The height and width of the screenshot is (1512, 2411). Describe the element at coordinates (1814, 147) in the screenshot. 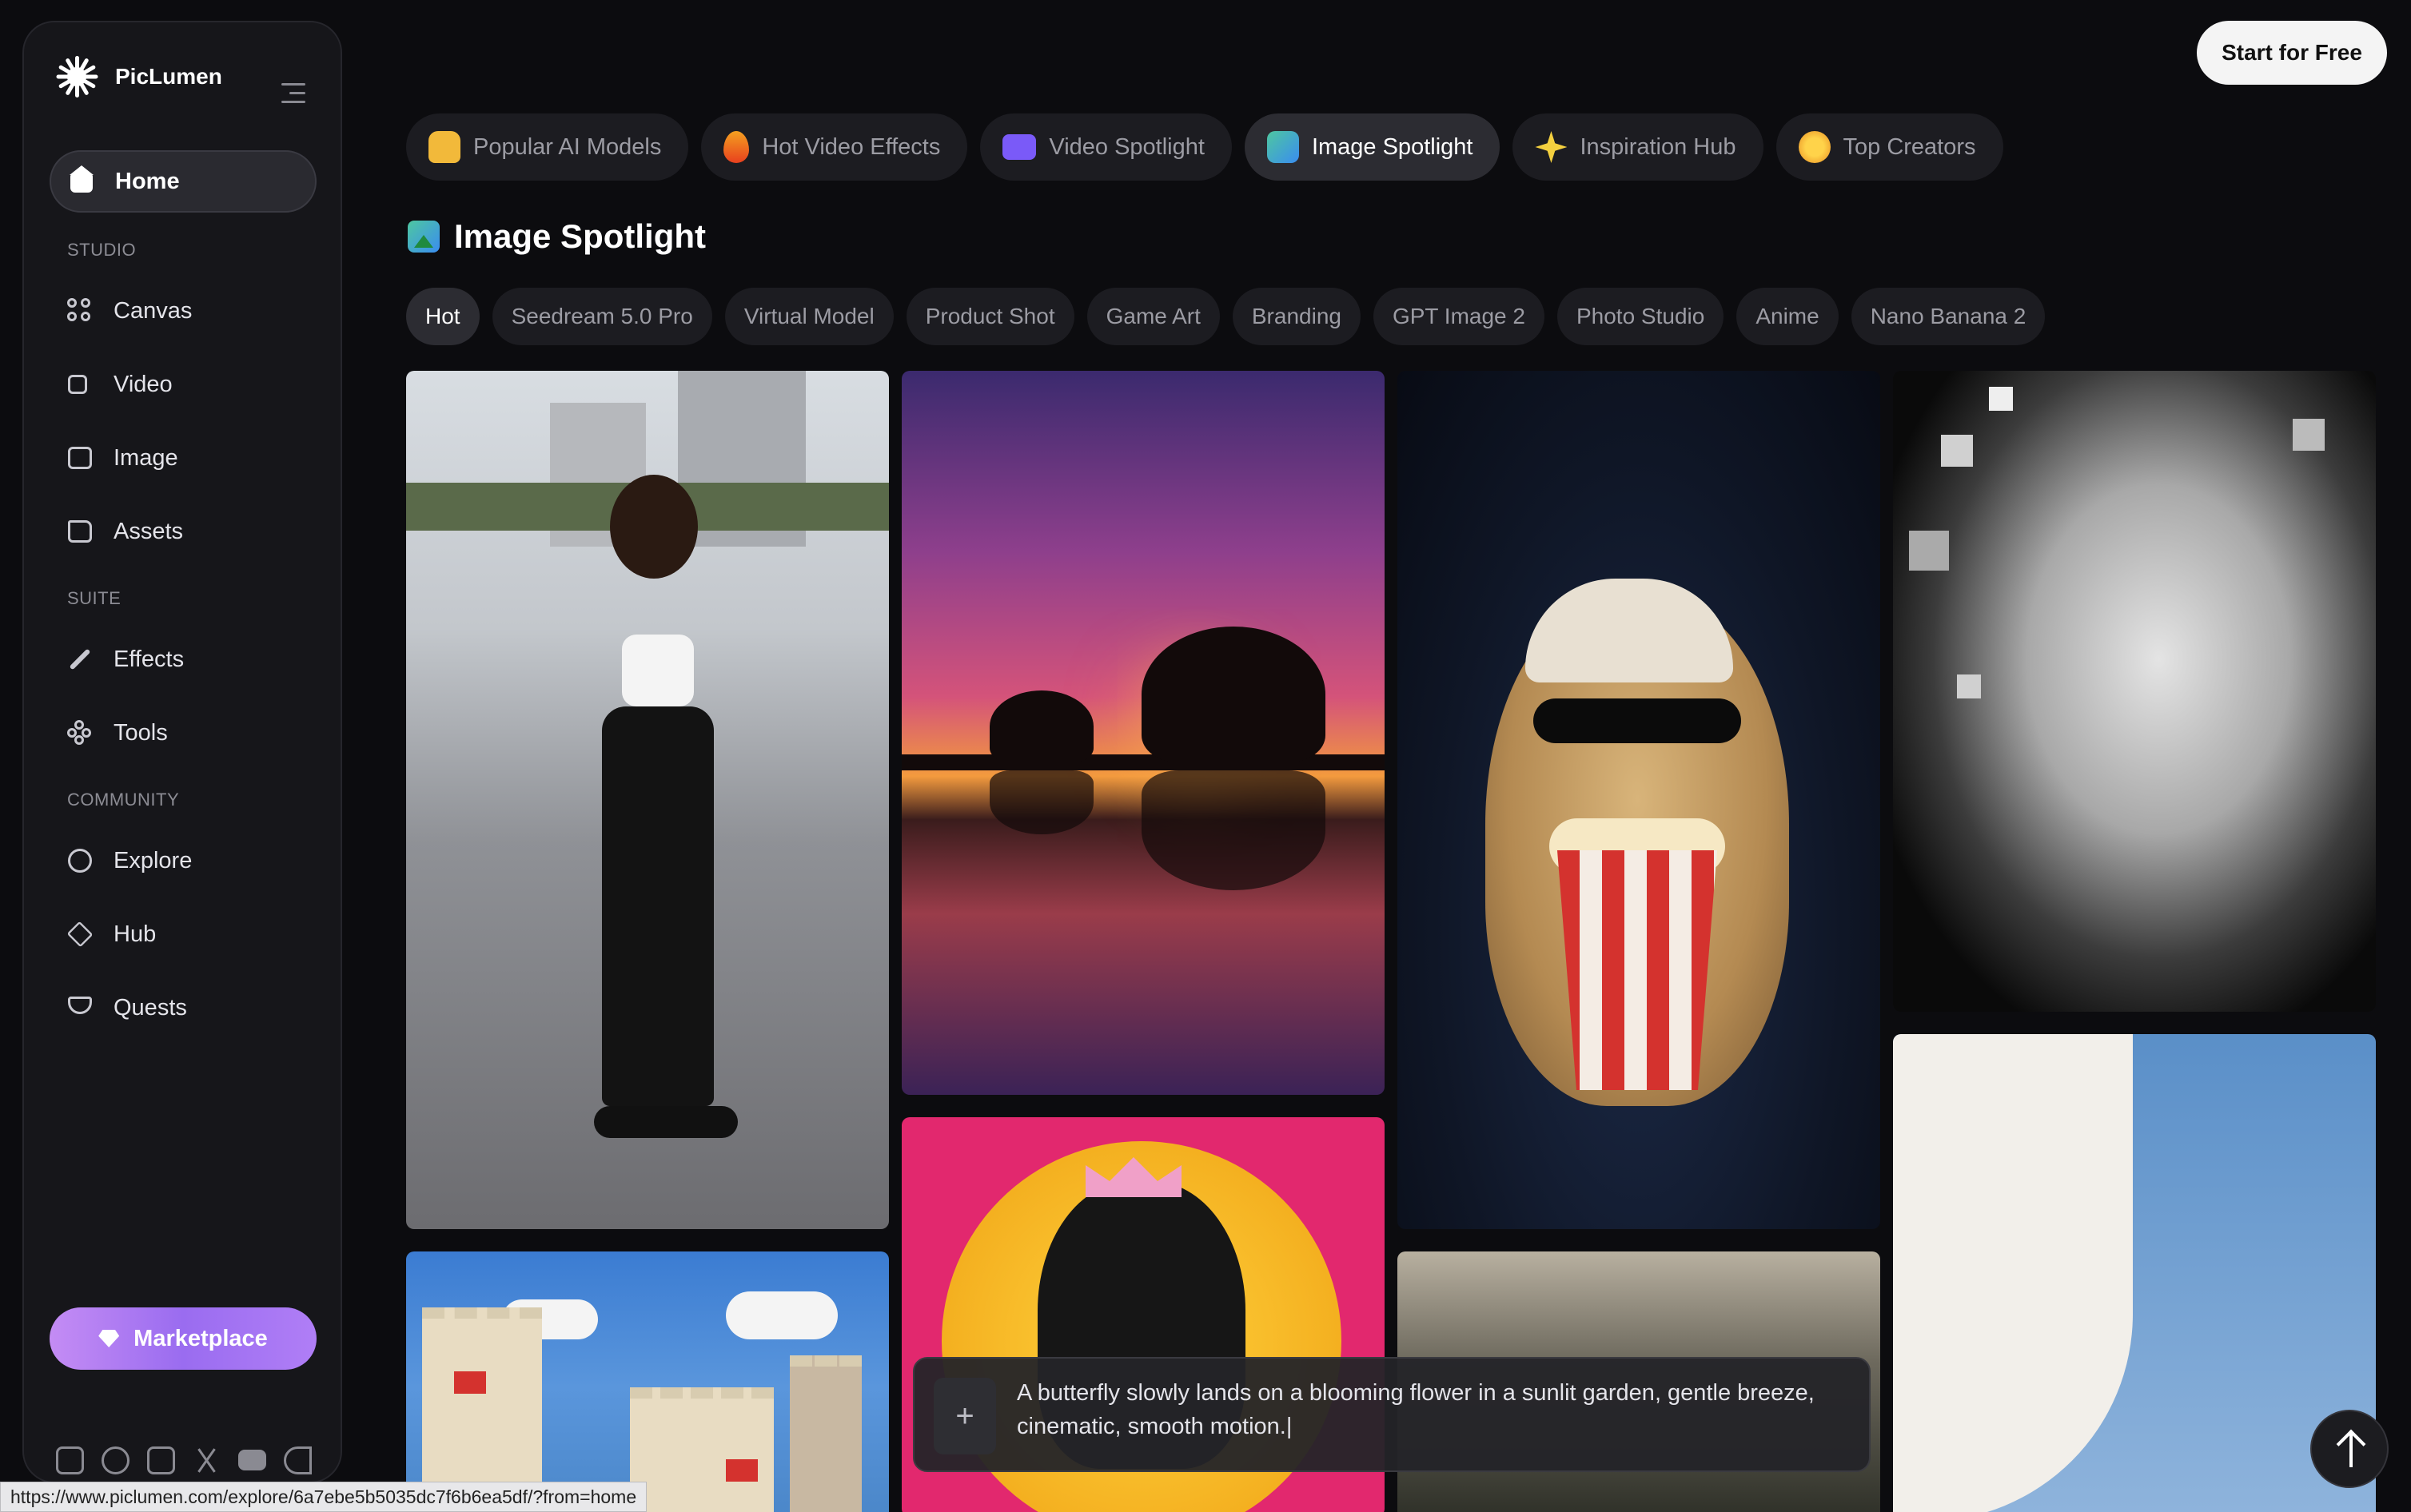

I see `medal-icon` at that location.